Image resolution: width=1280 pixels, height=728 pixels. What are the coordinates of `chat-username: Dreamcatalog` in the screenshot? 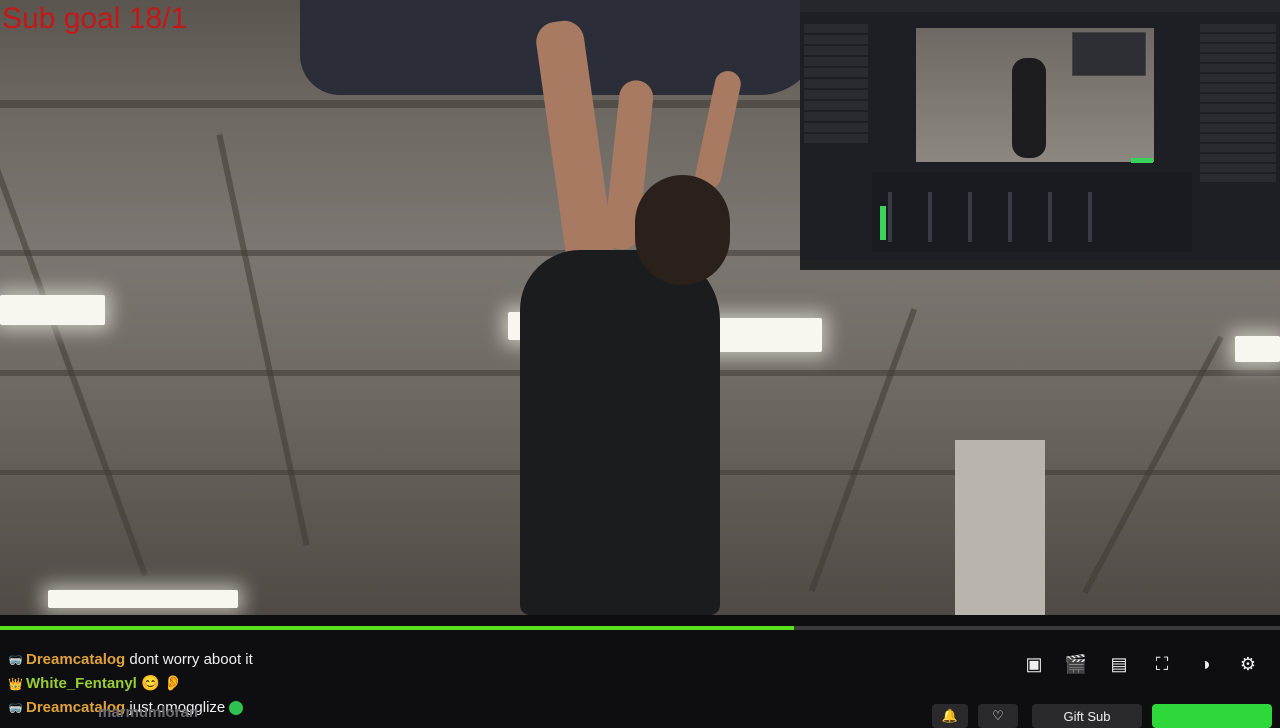 It's located at (75, 659).